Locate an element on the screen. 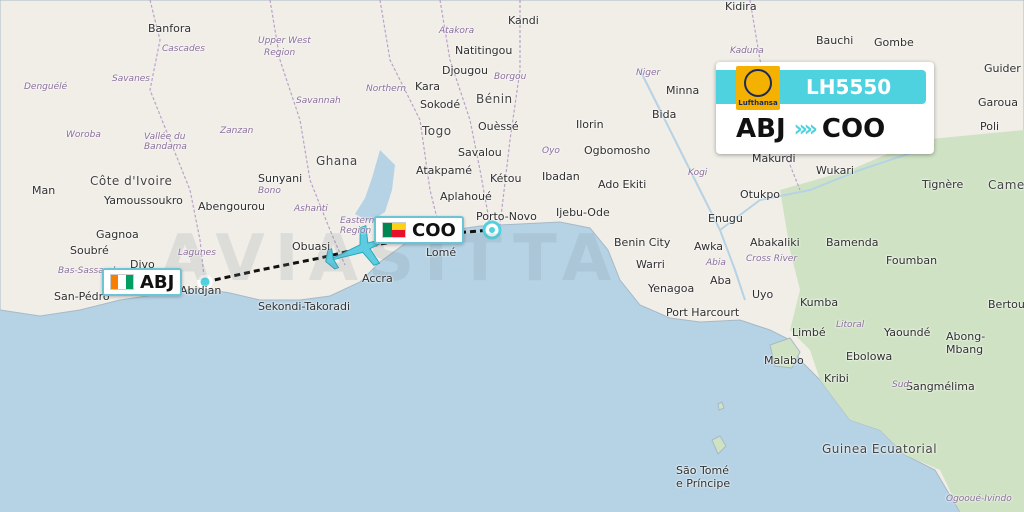 This screenshot has height=512, width=1024. label-obuasi: Obuasi is located at coordinates (311, 246).